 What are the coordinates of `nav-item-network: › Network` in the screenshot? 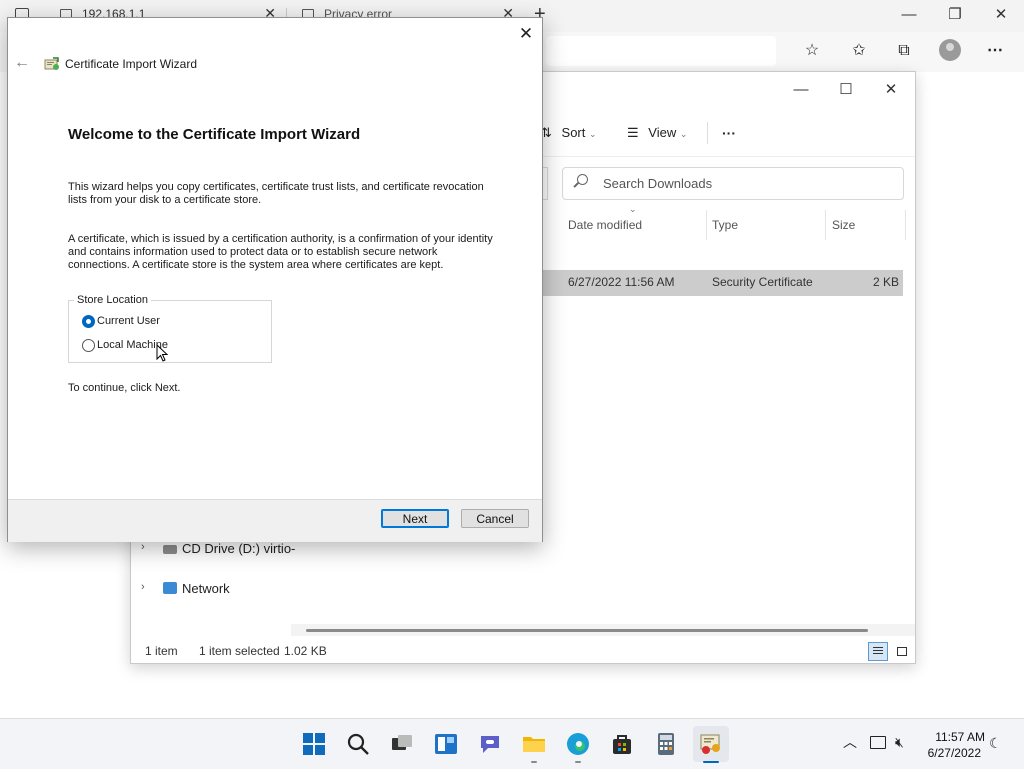 It's located at (281, 589).